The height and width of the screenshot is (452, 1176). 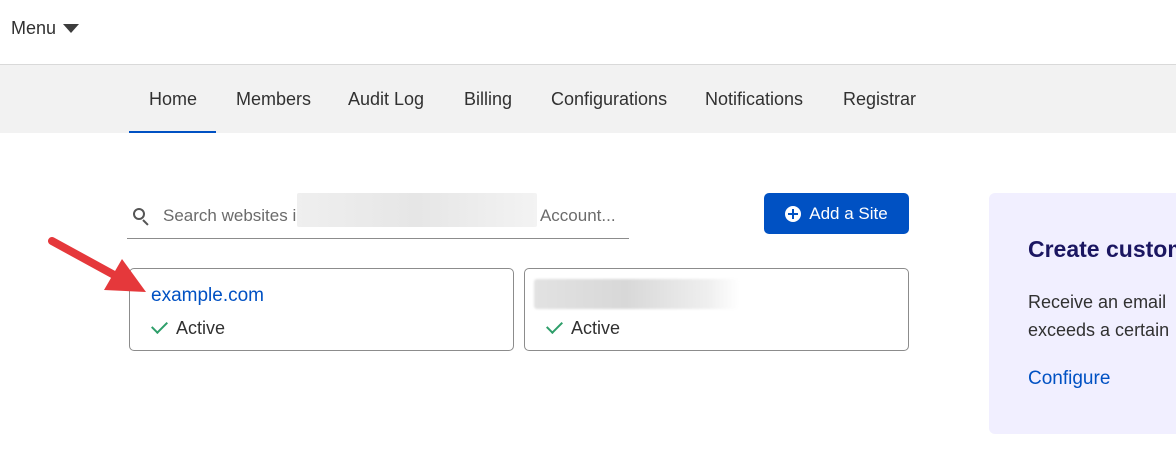 I want to click on tab-label: Home, so click(x=173, y=98).